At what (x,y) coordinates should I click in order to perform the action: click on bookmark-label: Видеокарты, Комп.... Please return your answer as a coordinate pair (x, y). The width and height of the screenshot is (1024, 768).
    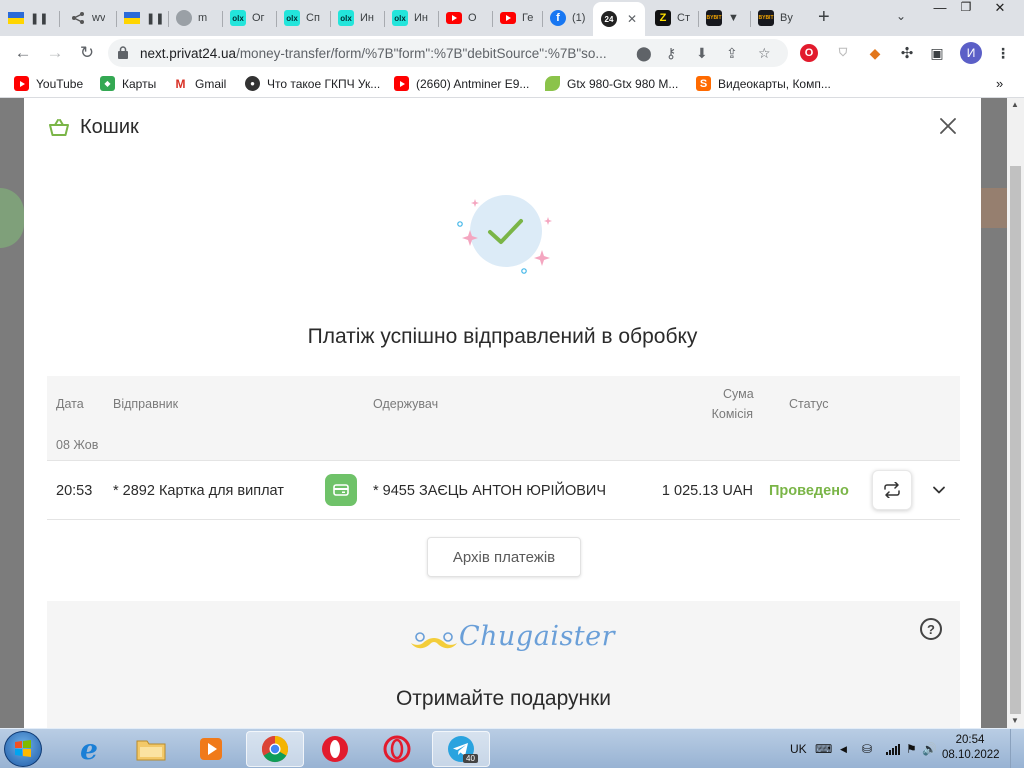
    Looking at the image, I should click on (774, 83).